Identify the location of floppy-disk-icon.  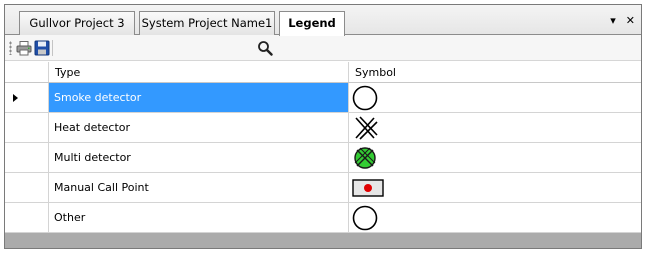
(42, 48).